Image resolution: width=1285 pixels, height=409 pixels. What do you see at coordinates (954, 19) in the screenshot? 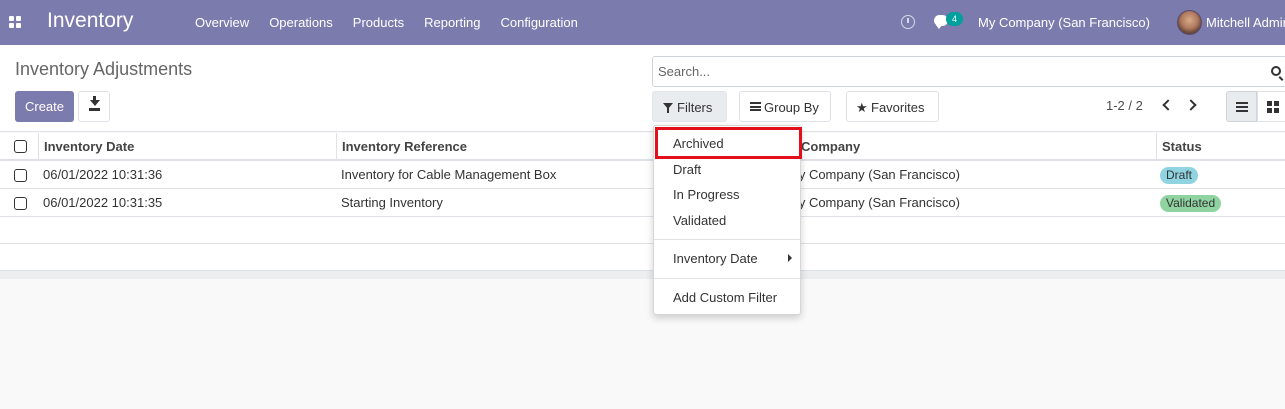
I see `chat-count-badge: 4` at bounding box center [954, 19].